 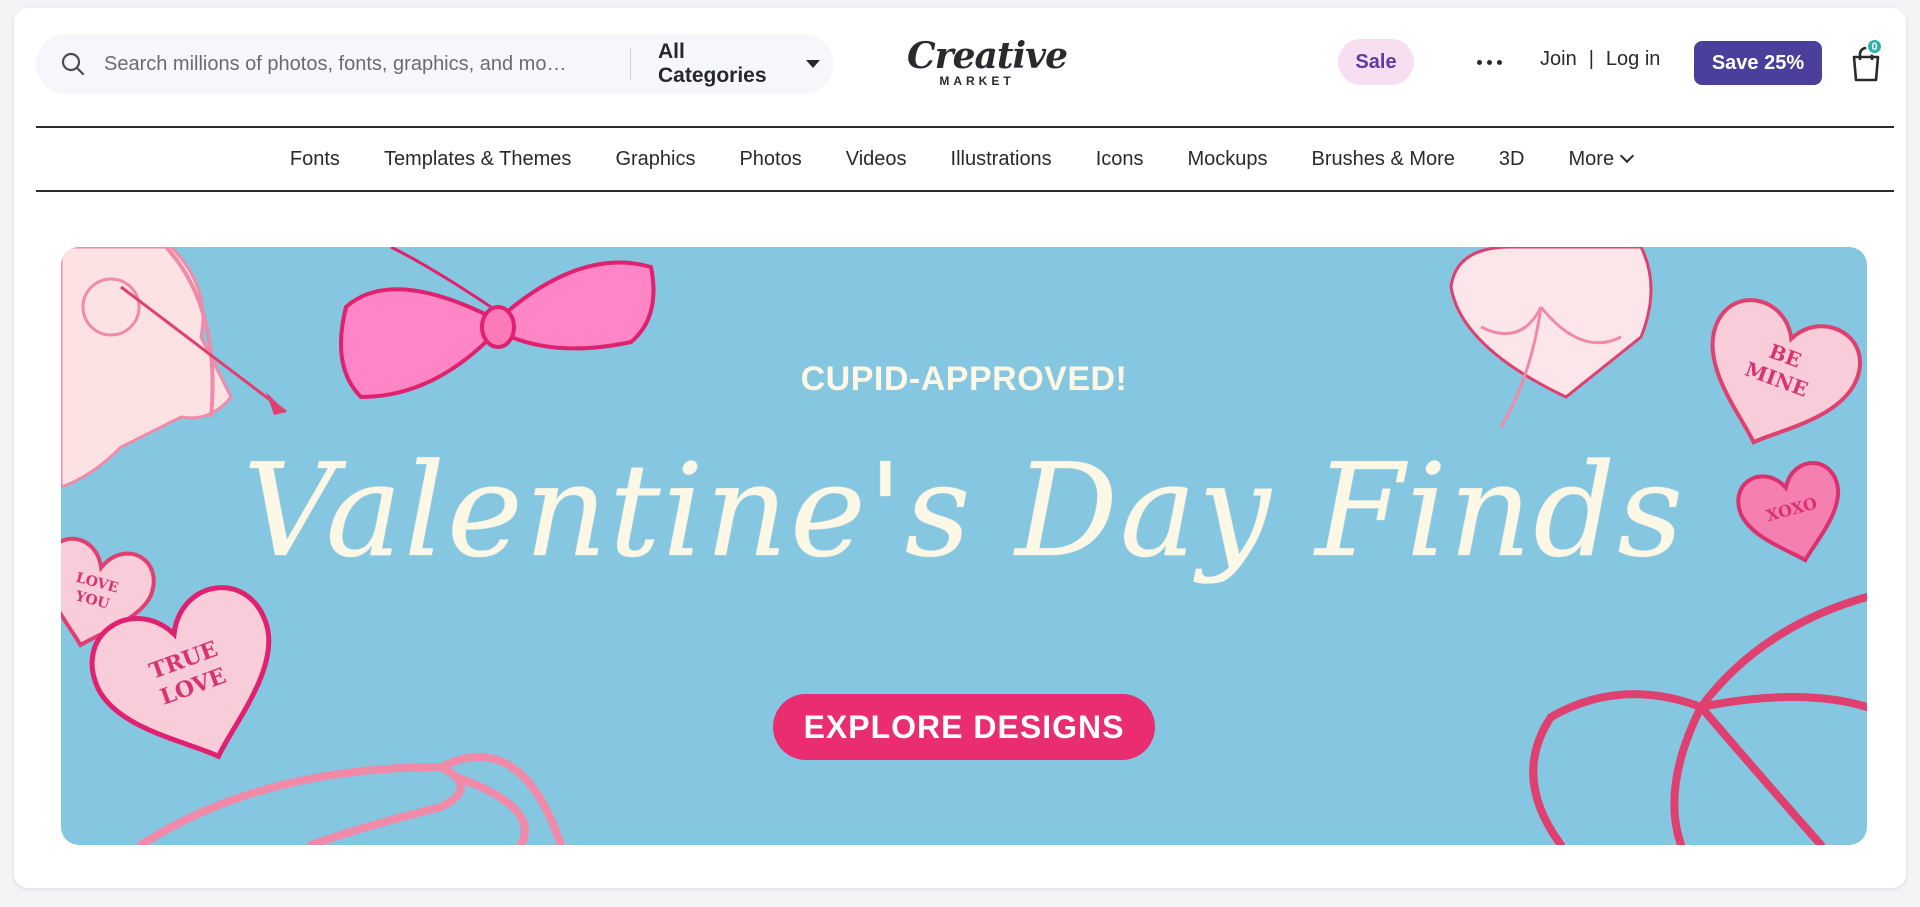 What do you see at coordinates (1633, 59) in the screenshot?
I see `login-link: Log in` at bounding box center [1633, 59].